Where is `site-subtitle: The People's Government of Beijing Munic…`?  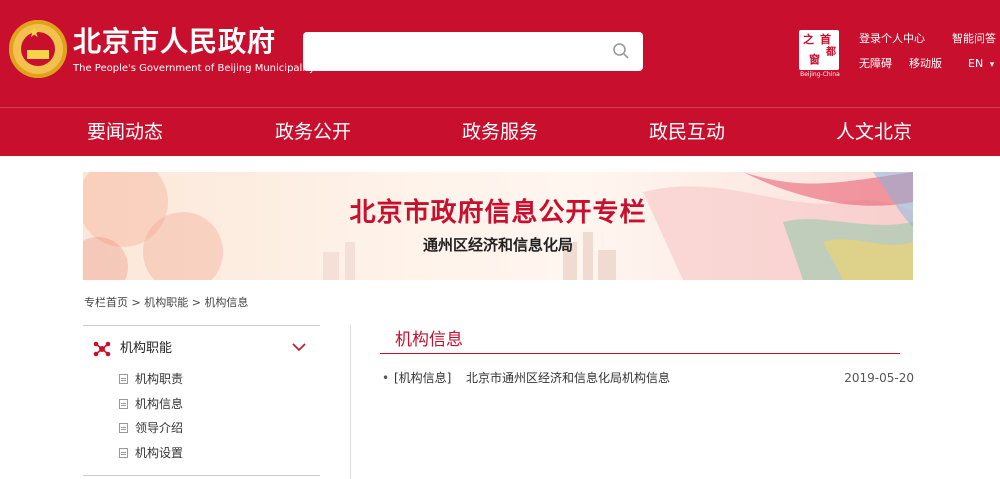
site-subtitle: The People's Government of Beijing Munic… is located at coordinates (194, 68).